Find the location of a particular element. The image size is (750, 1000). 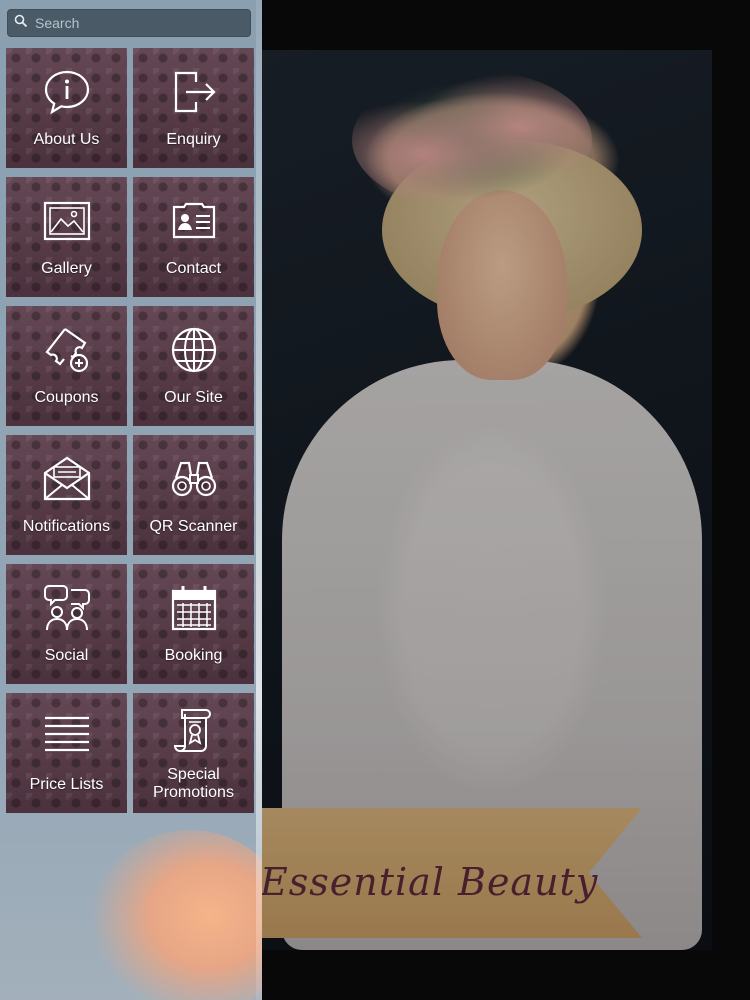

menu-item-label: About Us is located at coordinates (66, 139).